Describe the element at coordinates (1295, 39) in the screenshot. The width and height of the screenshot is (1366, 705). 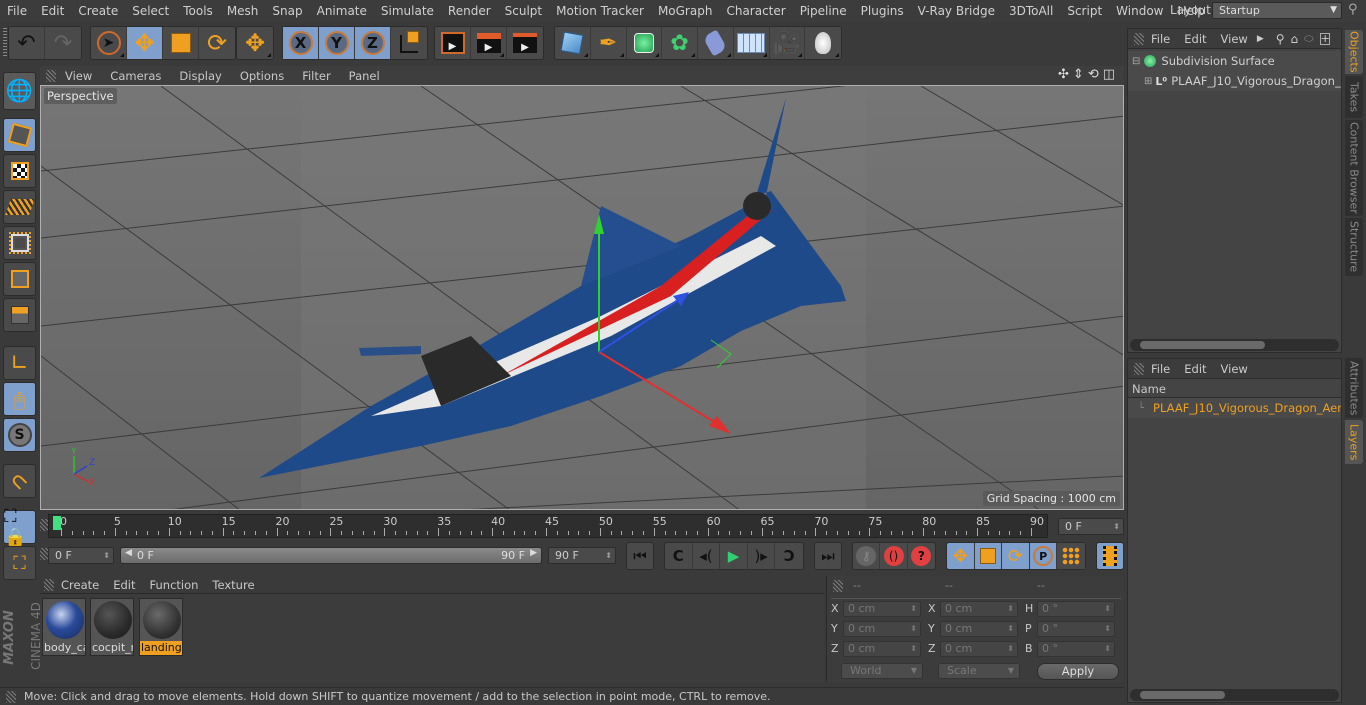
I see `home-icon: ⌂` at that location.